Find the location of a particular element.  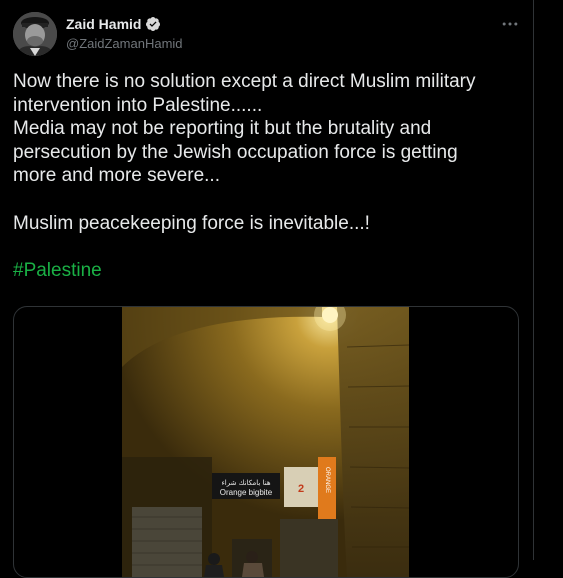

hashtag-link: #Palestine is located at coordinates (57, 270).